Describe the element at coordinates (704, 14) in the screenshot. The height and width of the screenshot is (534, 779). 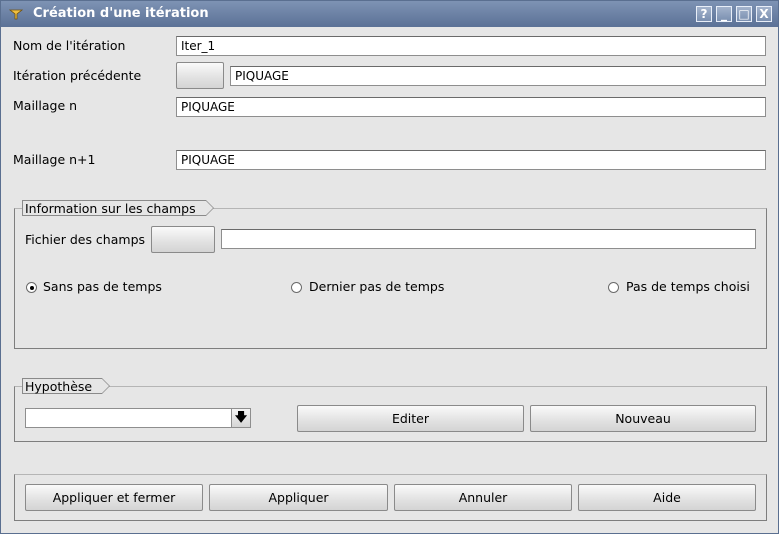
I see `help-icon: ?` at that location.